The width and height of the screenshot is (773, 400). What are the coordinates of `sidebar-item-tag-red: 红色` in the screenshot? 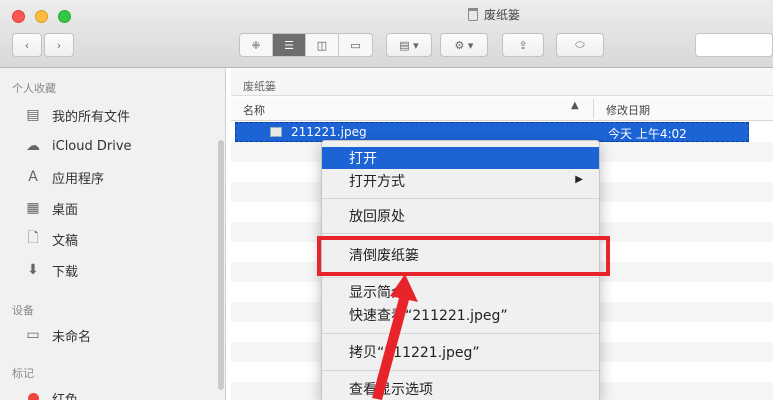 It's located at (51, 393).